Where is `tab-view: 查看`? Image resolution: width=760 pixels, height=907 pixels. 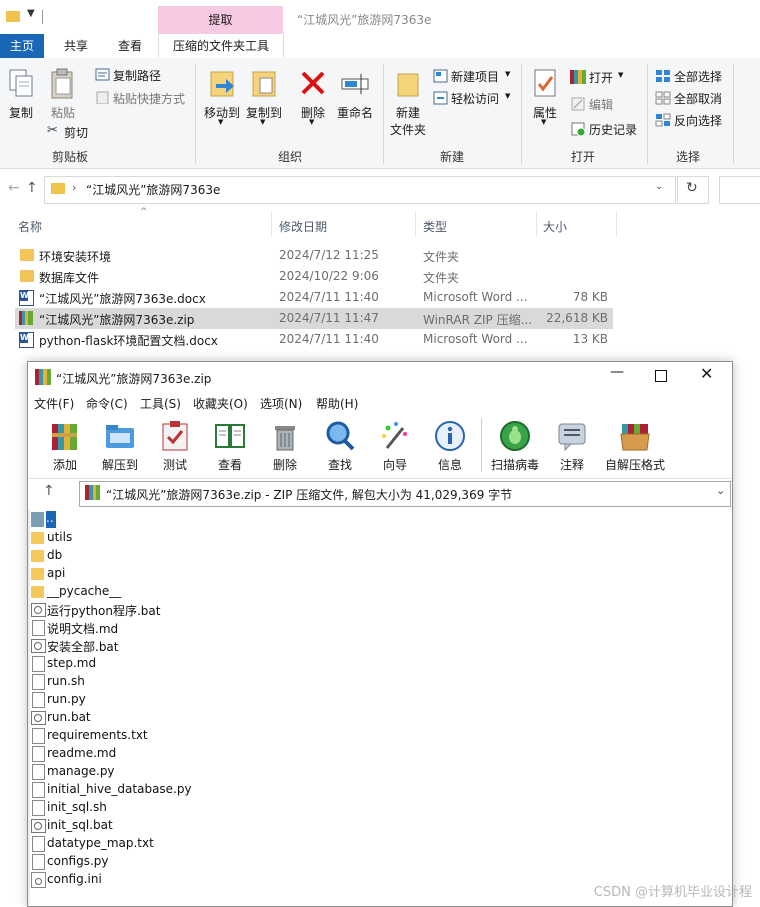 tab-view: 查看 is located at coordinates (130, 46).